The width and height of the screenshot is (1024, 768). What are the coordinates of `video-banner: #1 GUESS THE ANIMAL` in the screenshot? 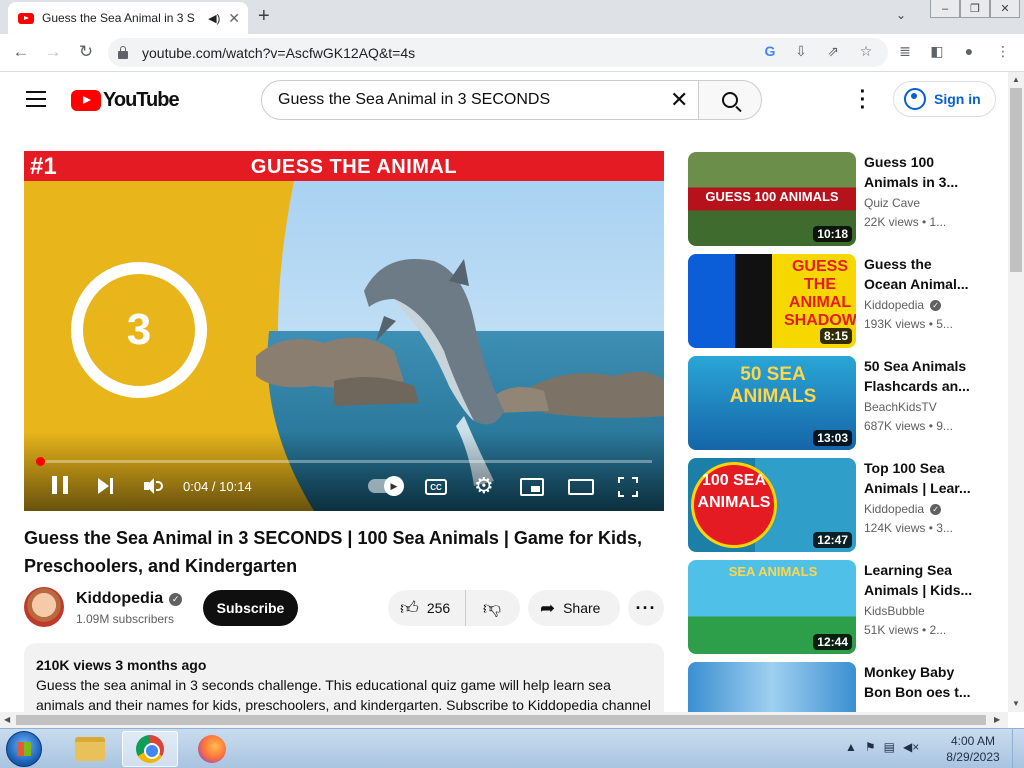 It's located at (344, 166).